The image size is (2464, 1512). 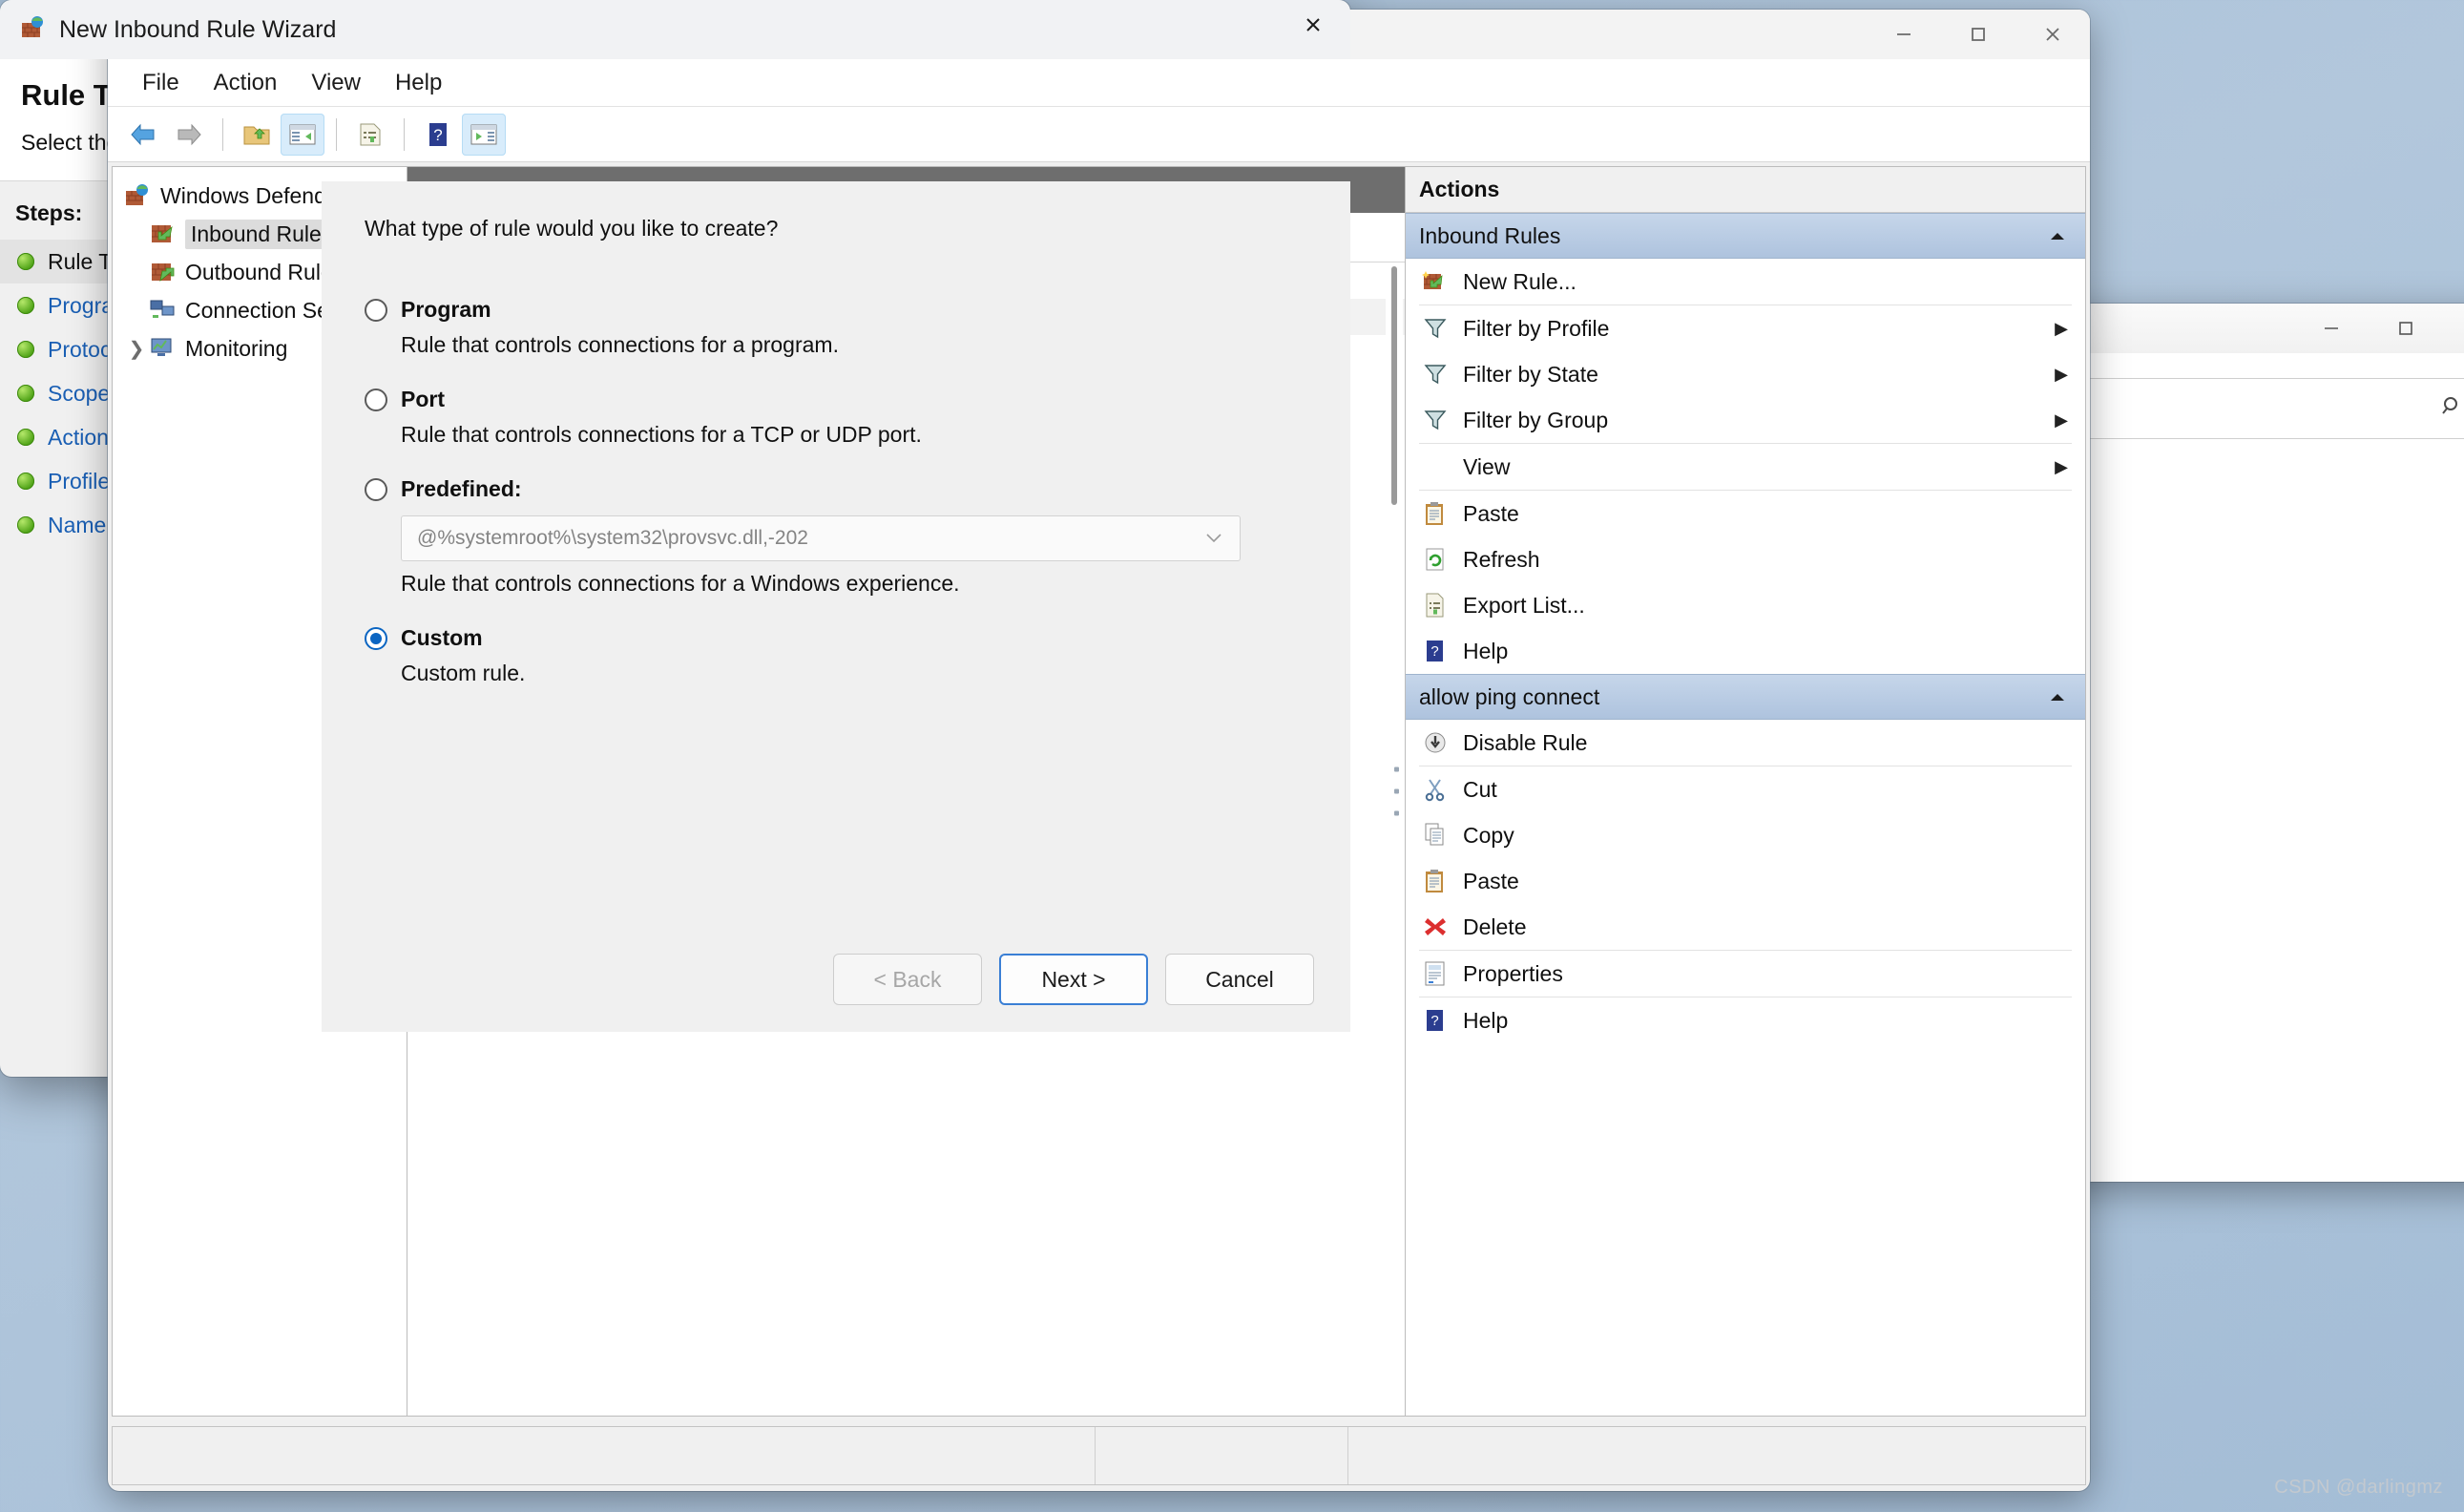 What do you see at coordinates (137, 349) in the screenshot?
I see `chevron-right-icon: ❯` at bounding box center [137, 349].